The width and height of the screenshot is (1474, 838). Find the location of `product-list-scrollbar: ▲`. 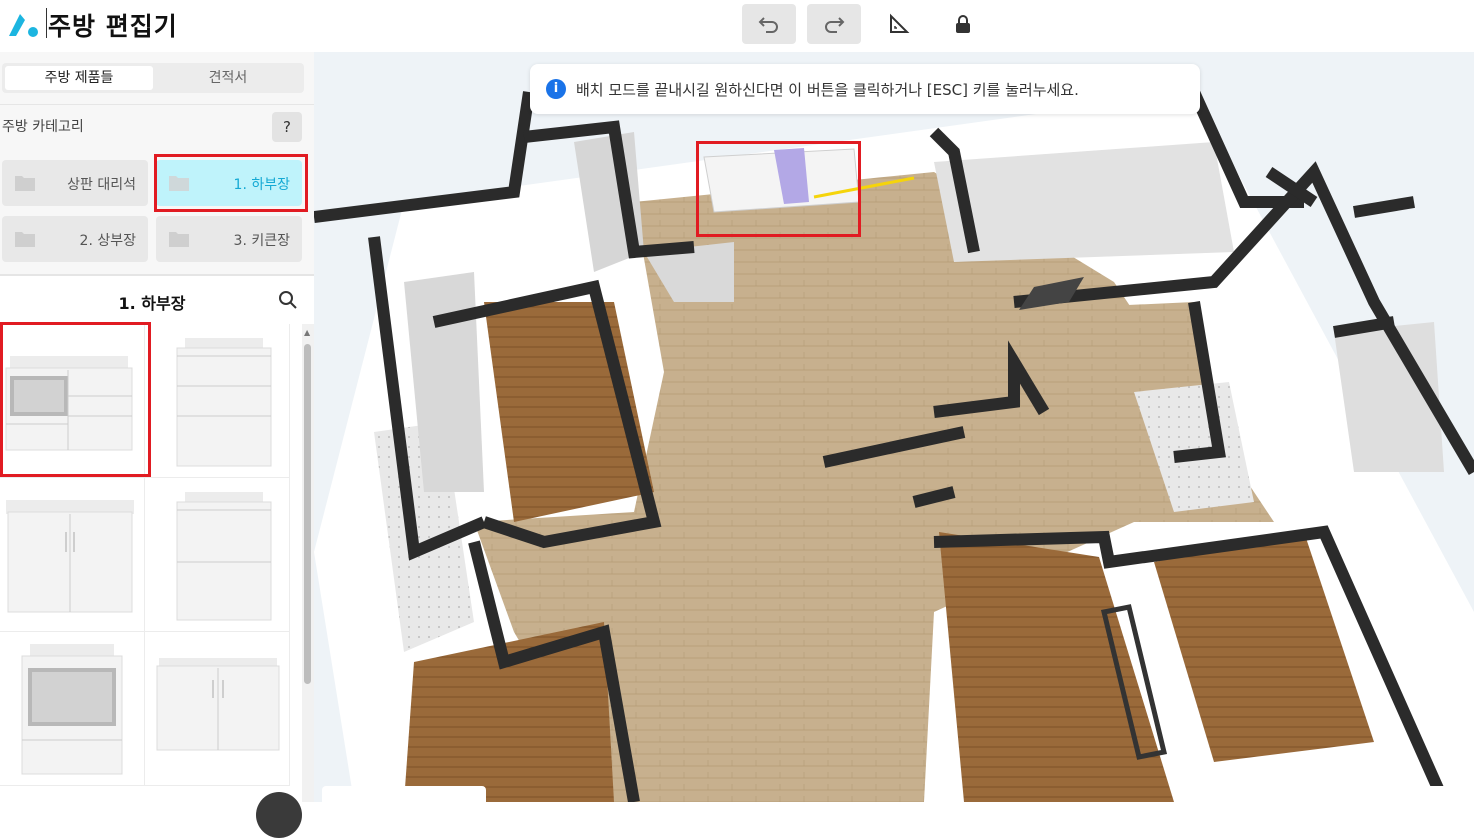

product-list-scrollbar: ▲ is located at coordinates (308, 563).